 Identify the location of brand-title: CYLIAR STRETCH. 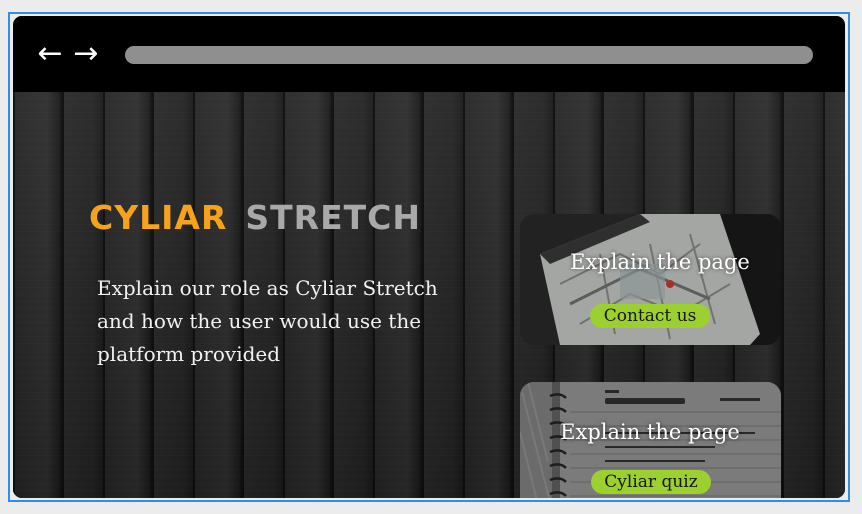
(279, 220).